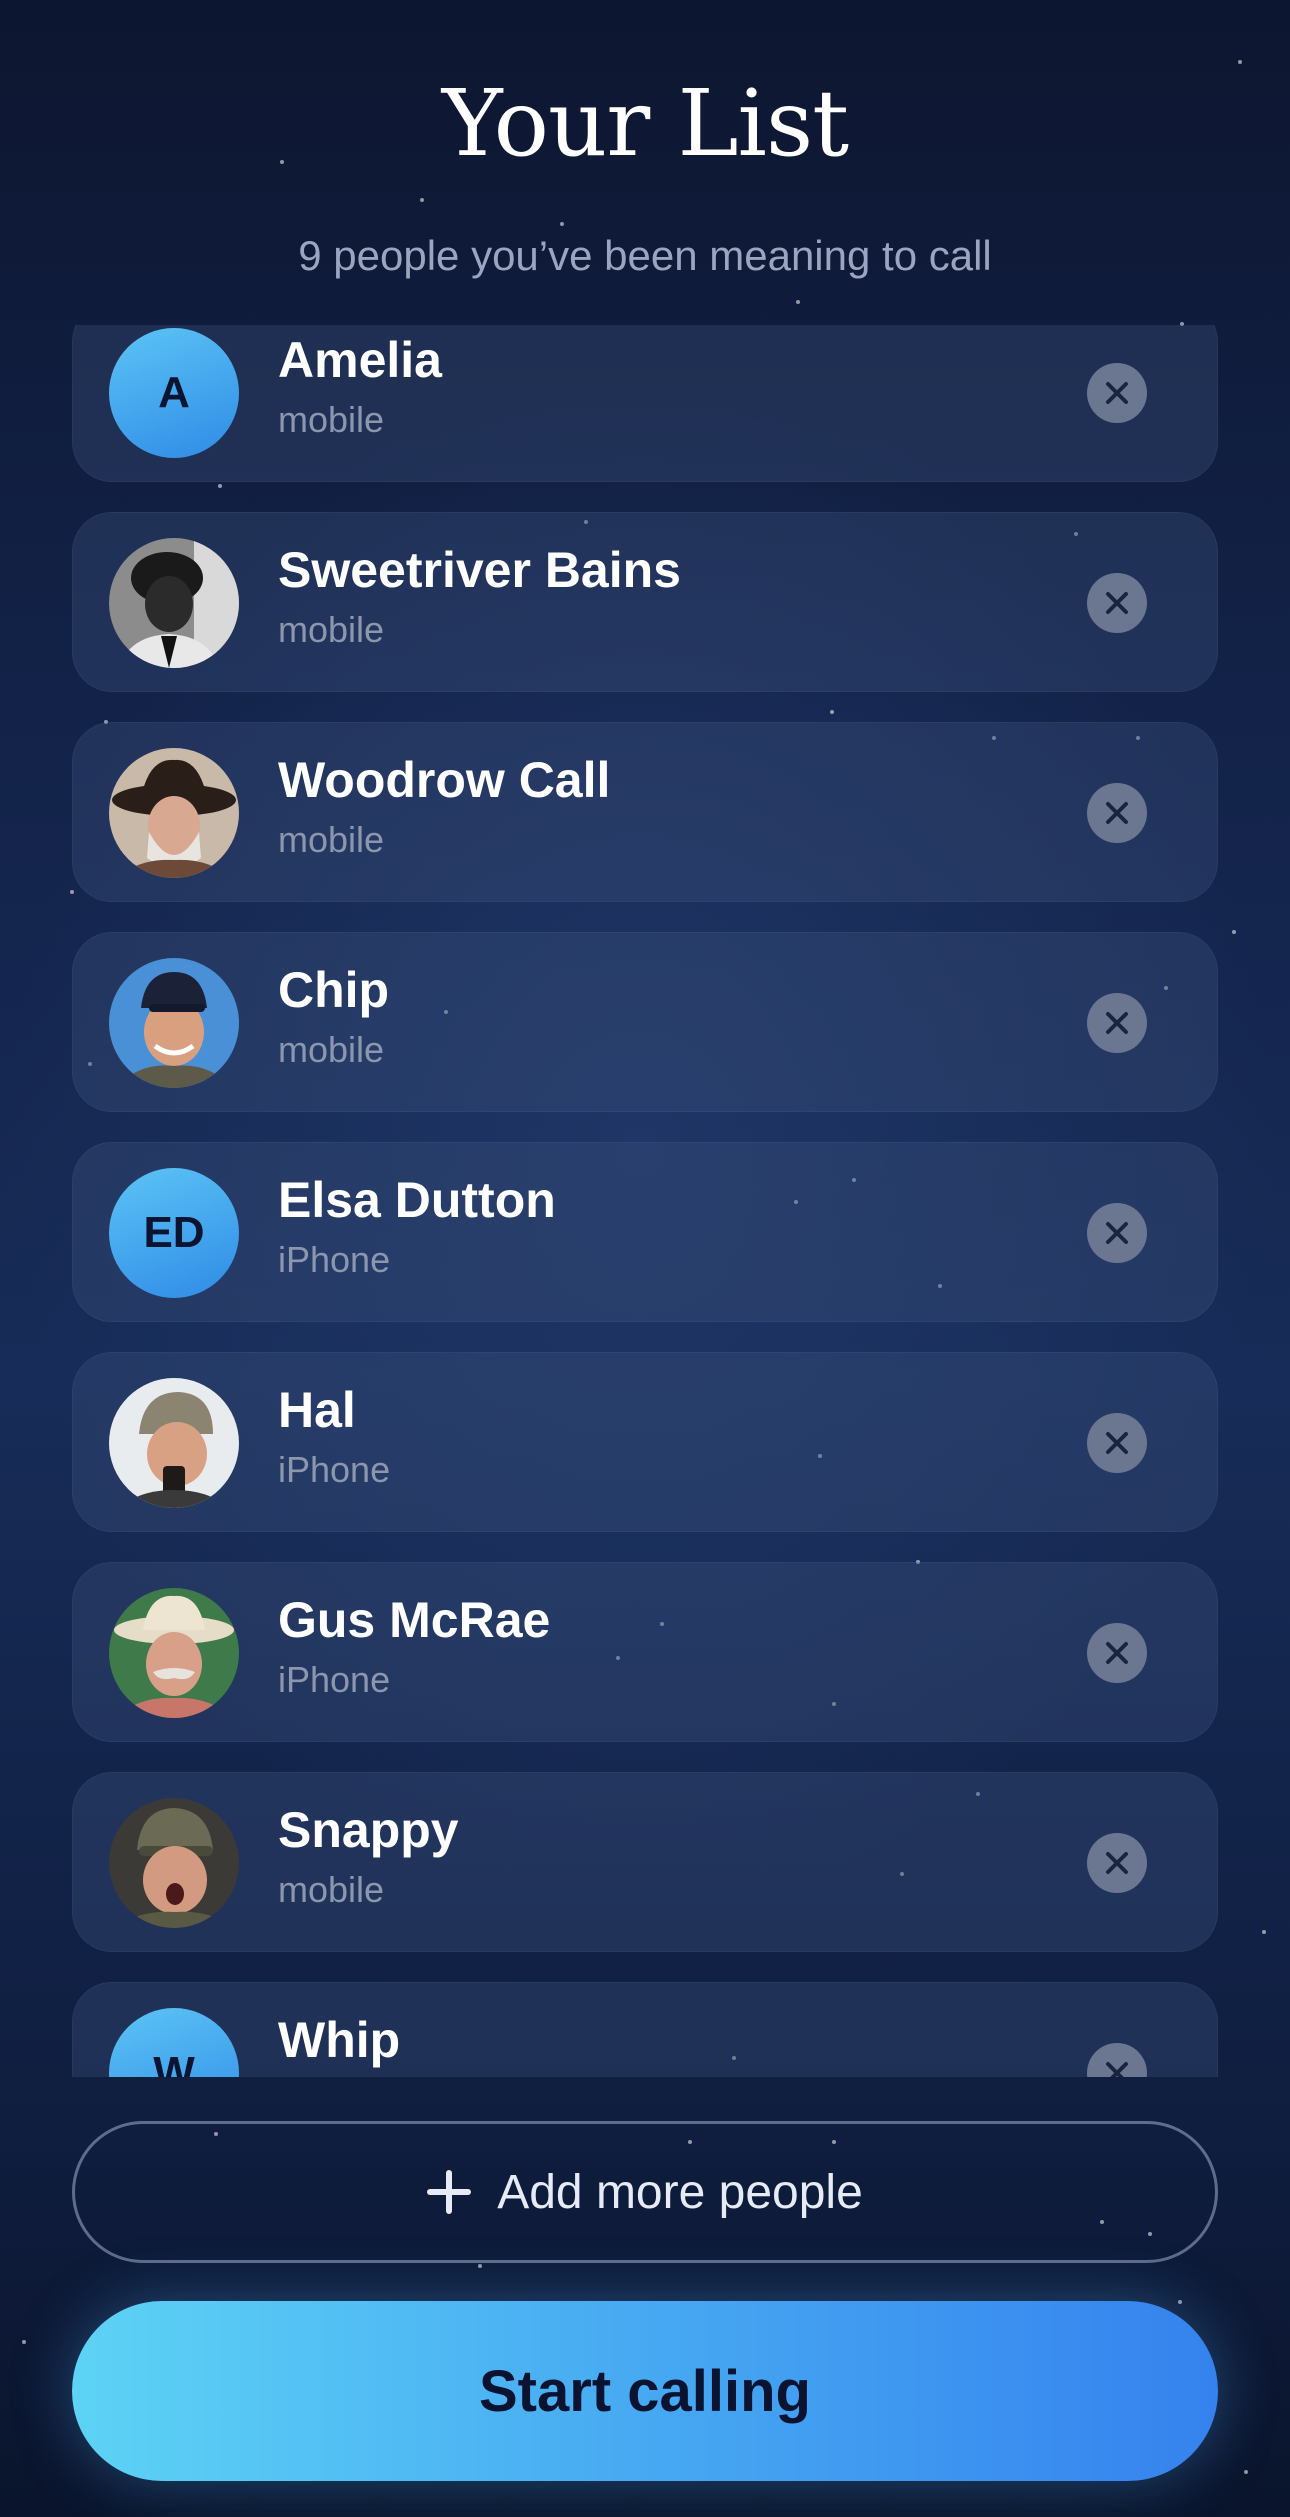  What do you see at coordinates (645, 123) in the screenshot?
I see `page-title: Your List` at bounding box center [645, 123].